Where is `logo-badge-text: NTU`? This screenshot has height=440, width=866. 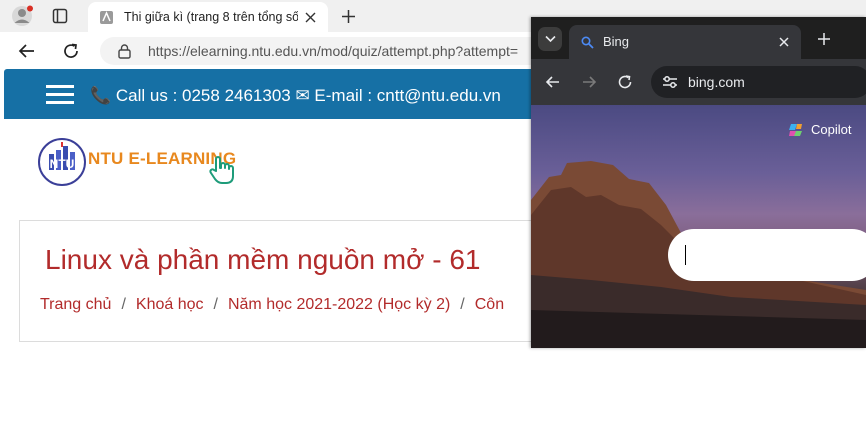 logo-badge-text: NTU is located at coordinates (62, 164).